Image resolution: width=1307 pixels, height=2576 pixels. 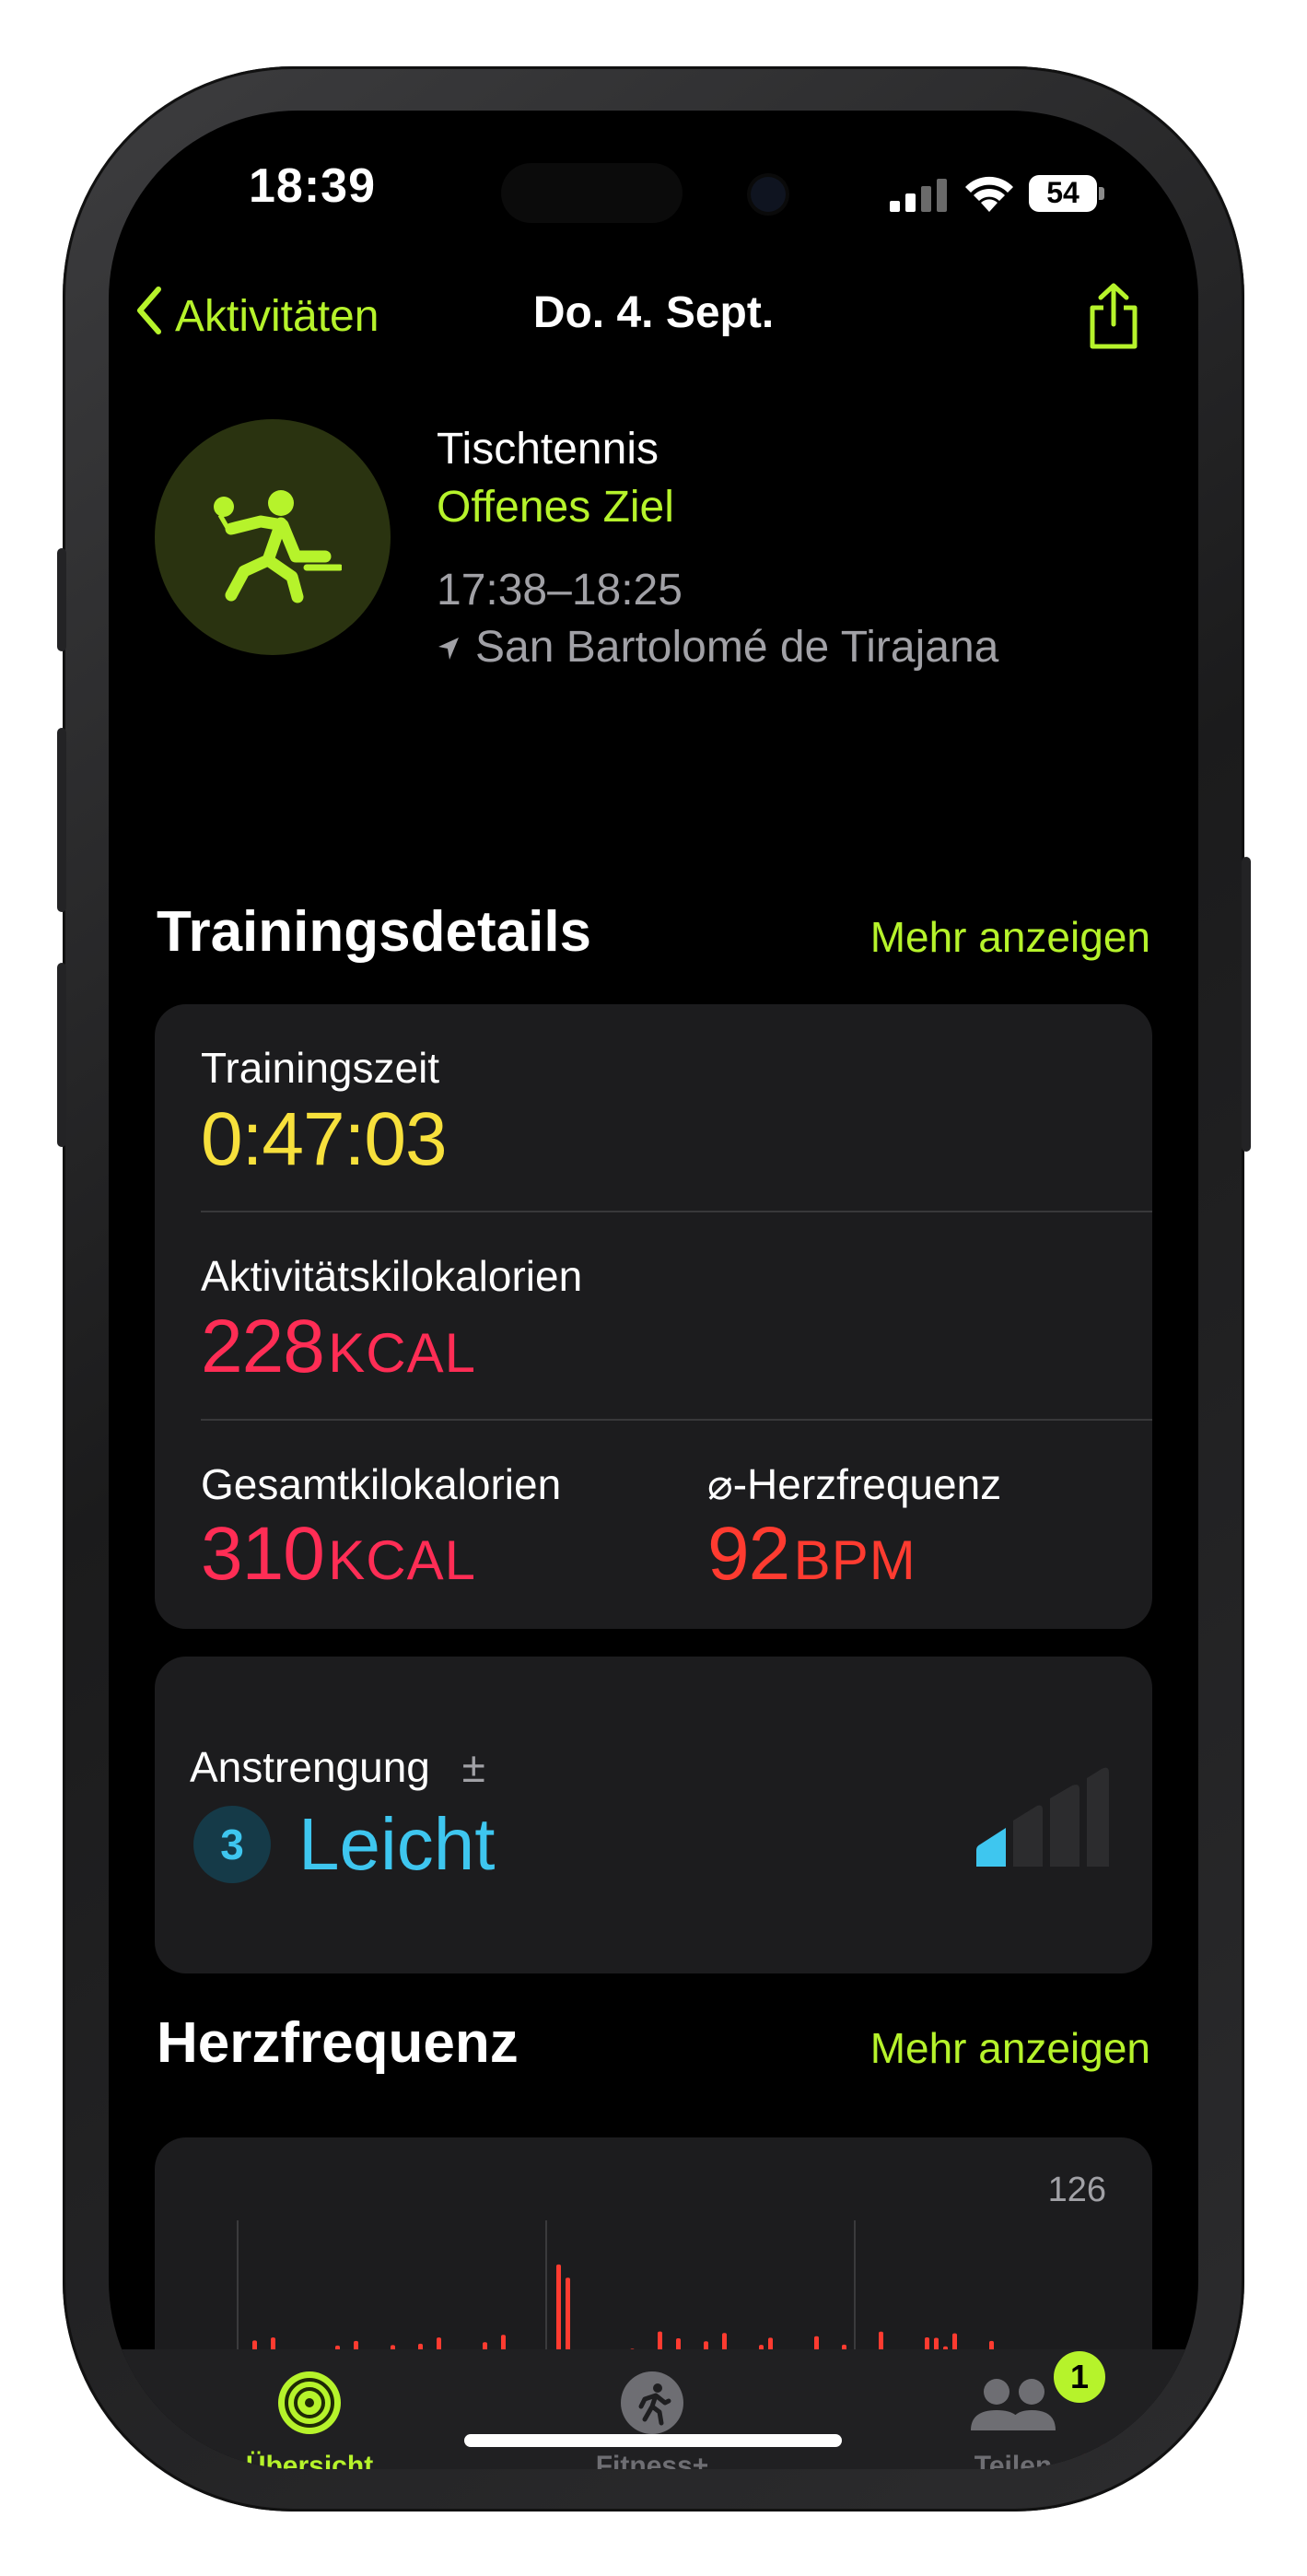 What do you see at coordinates (310, 1767) in the screenshot?
I see `effort-label-text: Anstrengung` at bounding box center [310, 1767].